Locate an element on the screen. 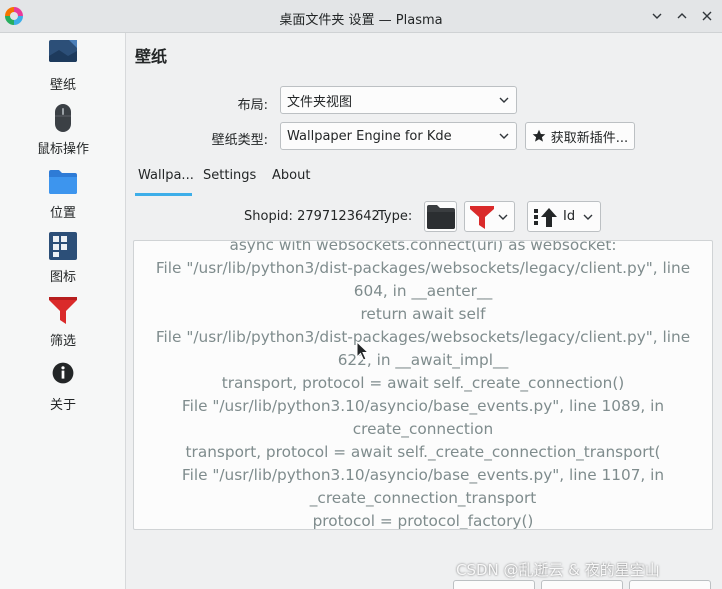  sidebar-item-label: 壁纸 is located at coordinates (62, 85).